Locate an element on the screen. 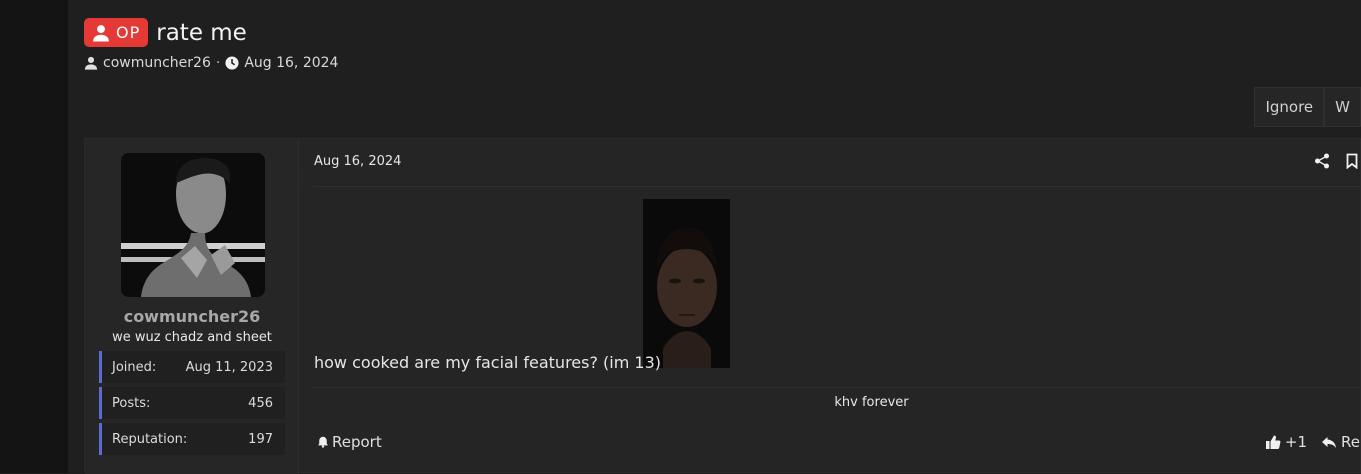 The height and width of the screenshot is (474, 1361). stat-value: Aug 11, 2023 is located at coordinates (229, 367).